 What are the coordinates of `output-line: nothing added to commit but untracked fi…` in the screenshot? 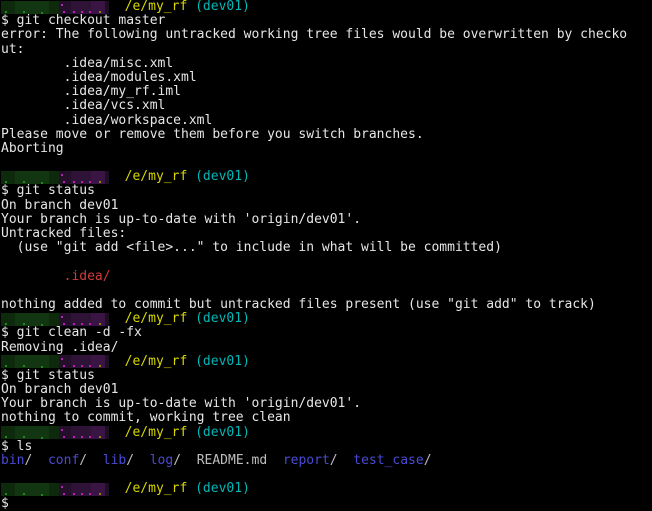 It's located at (298, 304).